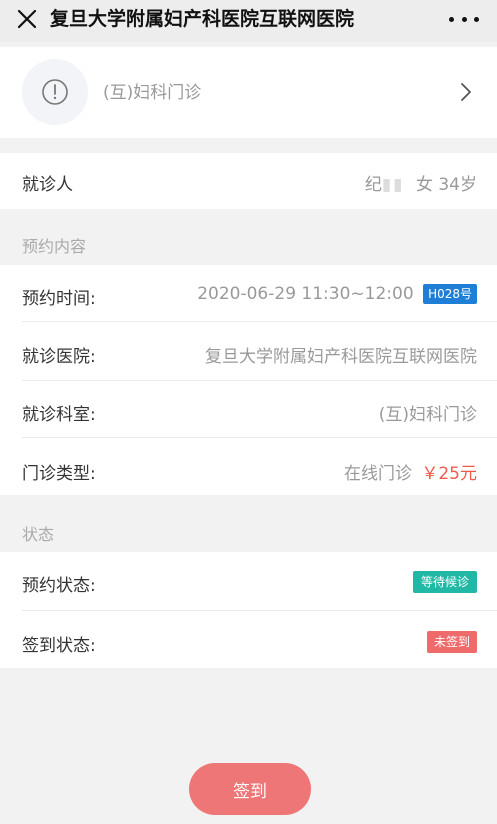  What do you see at coordinates (446, 185) in the screenshot?
I see `patient-gender-age: 女 34岁` at bounding box center [446, 185].